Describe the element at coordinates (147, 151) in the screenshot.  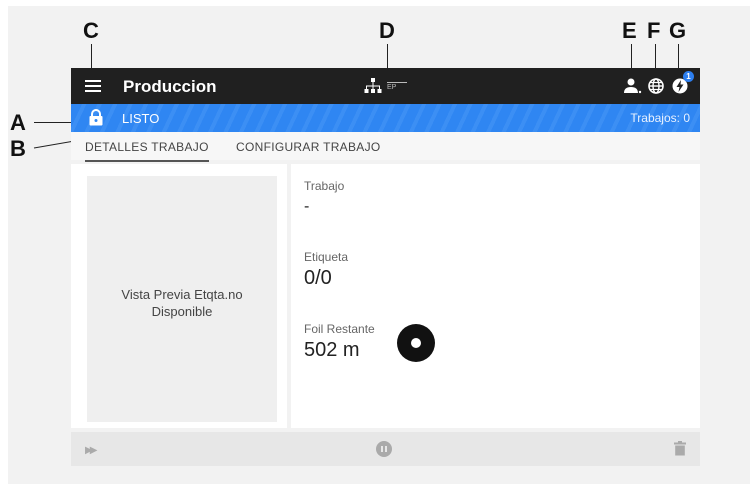
I see `tab-detalles-trabajo: DETALLES TRABAJO` at that location.